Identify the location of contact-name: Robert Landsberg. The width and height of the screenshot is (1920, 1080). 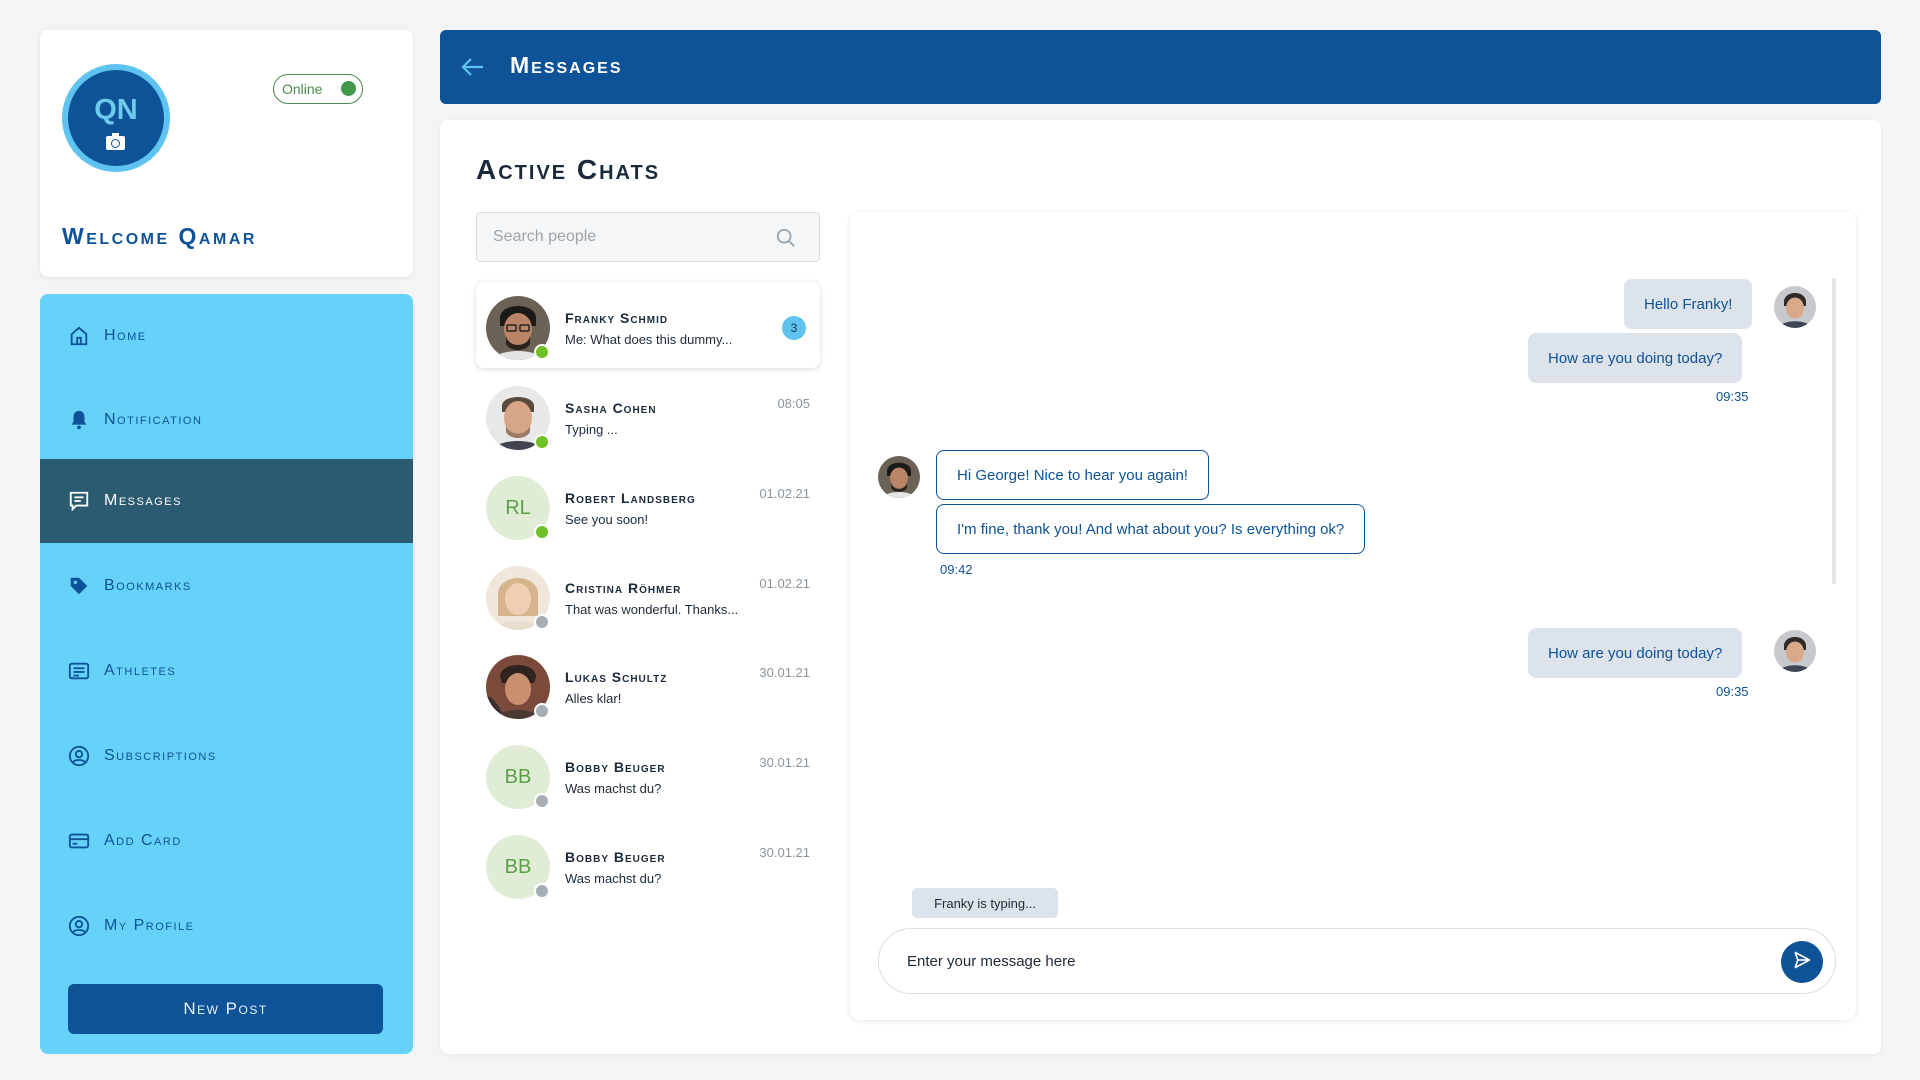
(630, 498).